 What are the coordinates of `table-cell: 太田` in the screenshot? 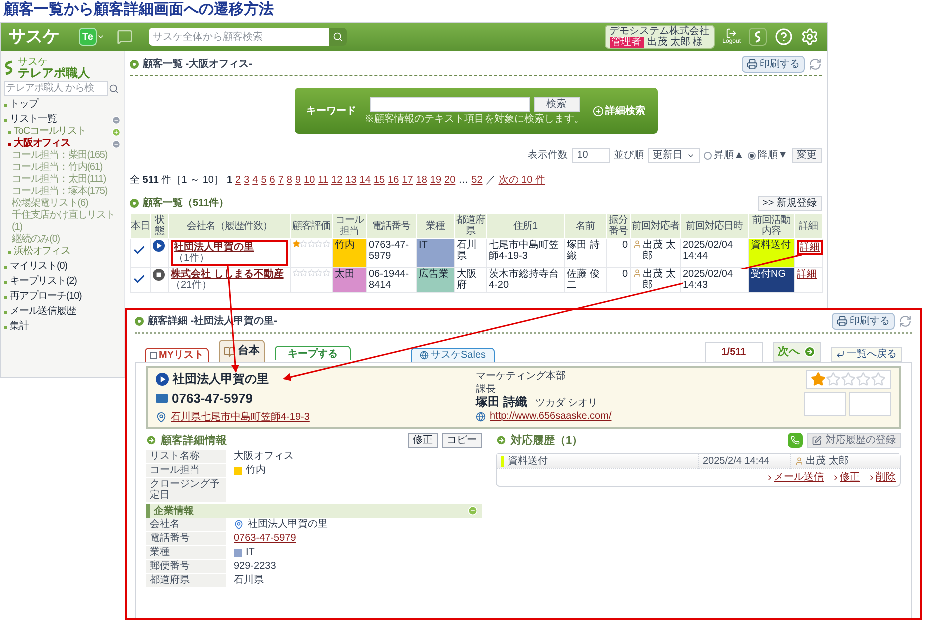 It's located at (349, 280).